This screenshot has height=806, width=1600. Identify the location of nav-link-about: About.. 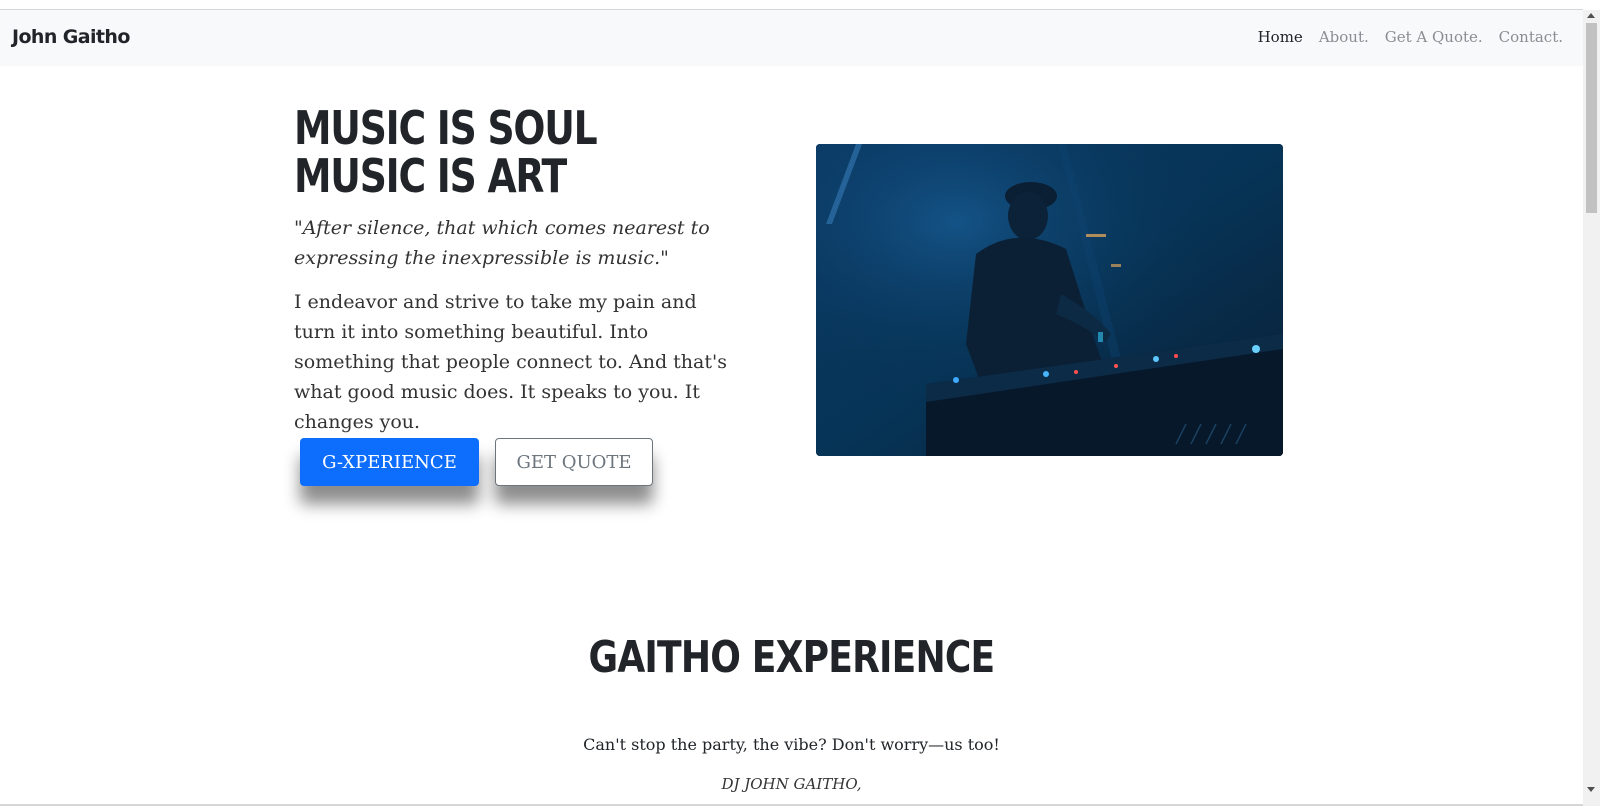
(1344, 37).